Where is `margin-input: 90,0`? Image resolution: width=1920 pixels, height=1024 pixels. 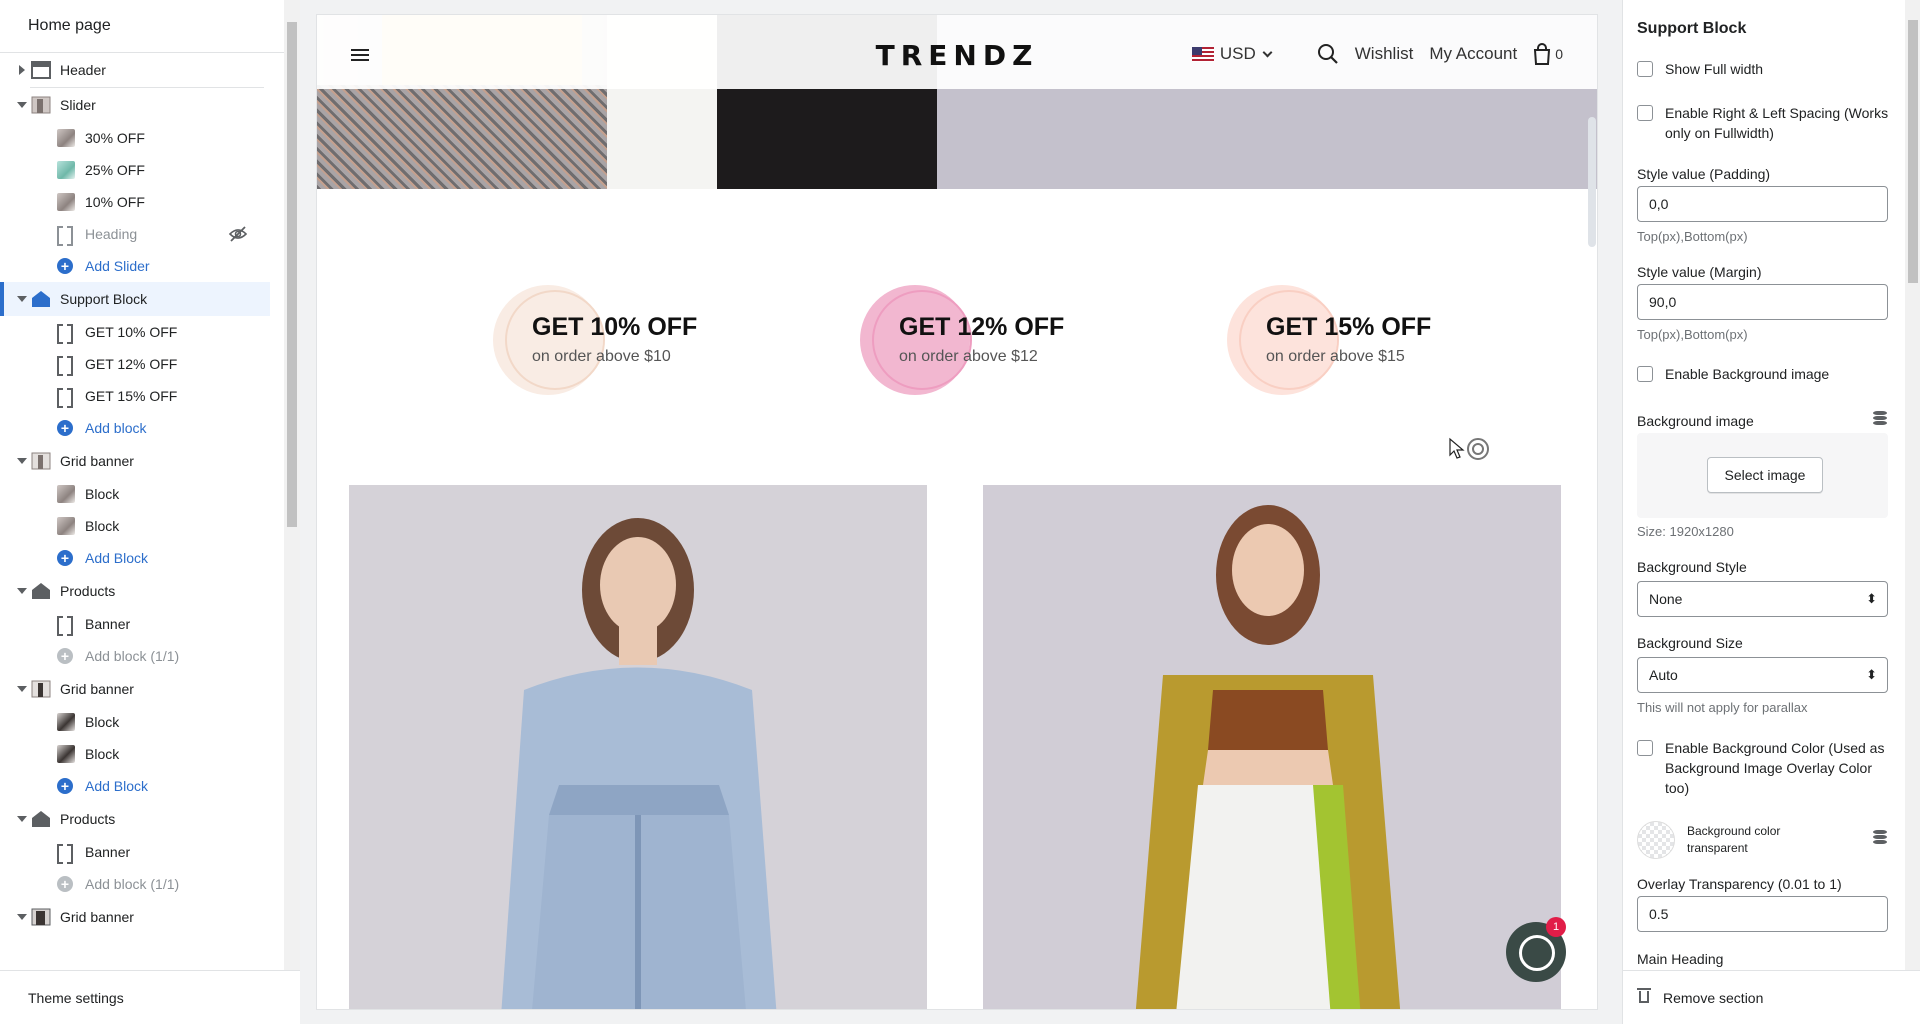 margin-input: 90,0 is located at coordinates (1762, 302).